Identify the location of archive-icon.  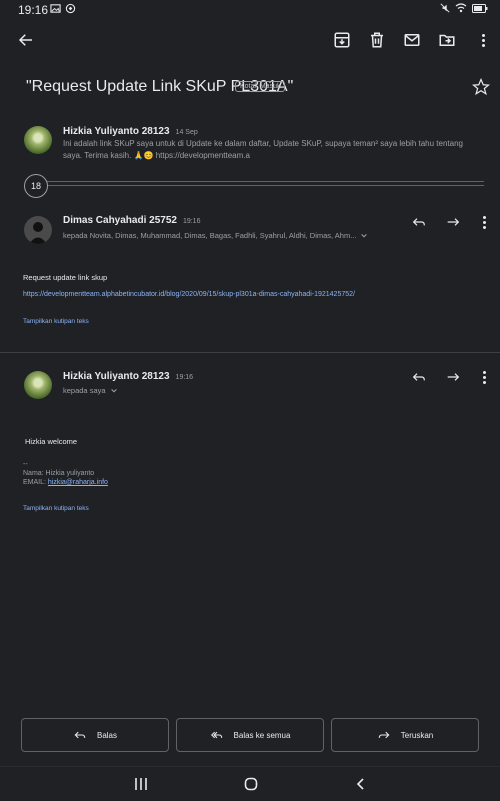
(342, 40).